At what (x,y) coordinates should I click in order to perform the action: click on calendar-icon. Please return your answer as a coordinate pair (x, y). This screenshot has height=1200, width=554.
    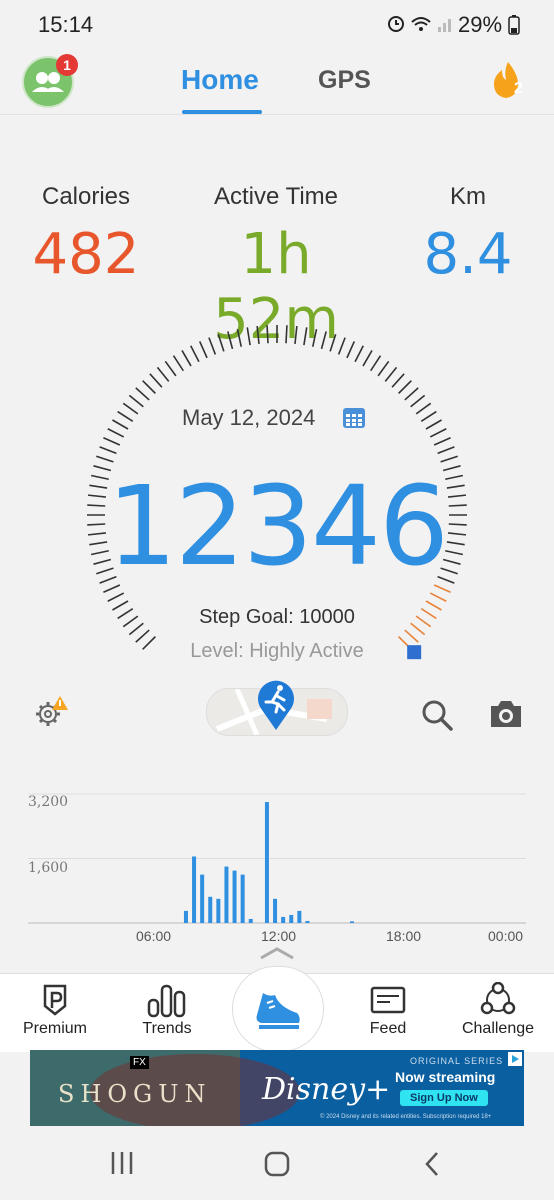
    Looking at the image, I should click on (354, 418).